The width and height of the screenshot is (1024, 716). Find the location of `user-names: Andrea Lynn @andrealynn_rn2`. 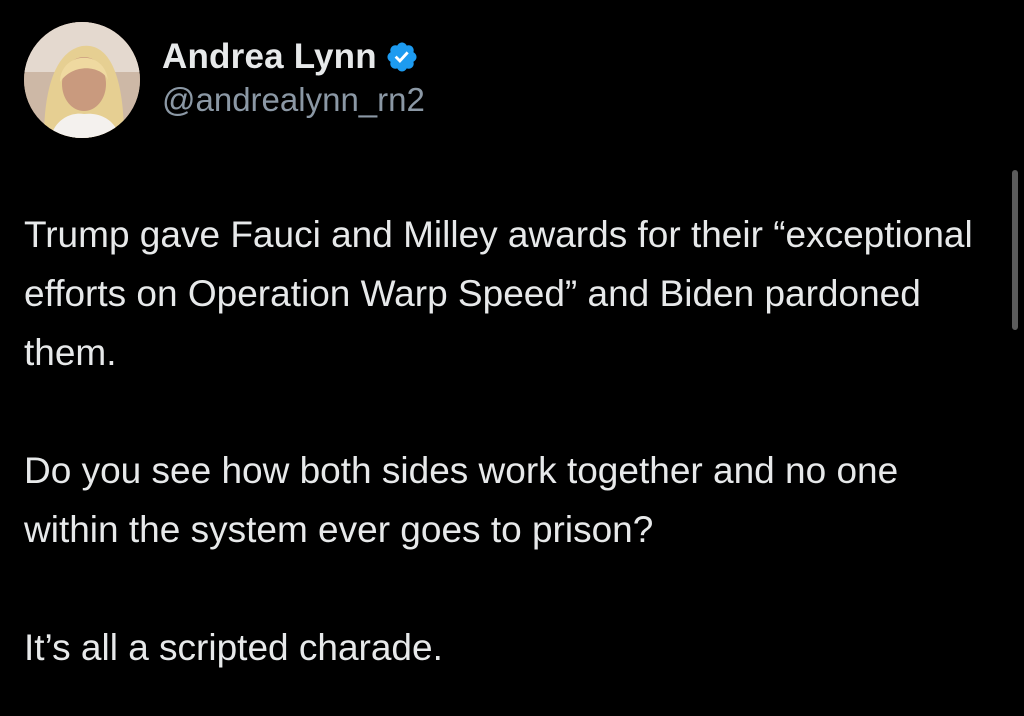

user-names: Andrea Lynn @andrealynn_rn2 is located at coordinates (293, 77).